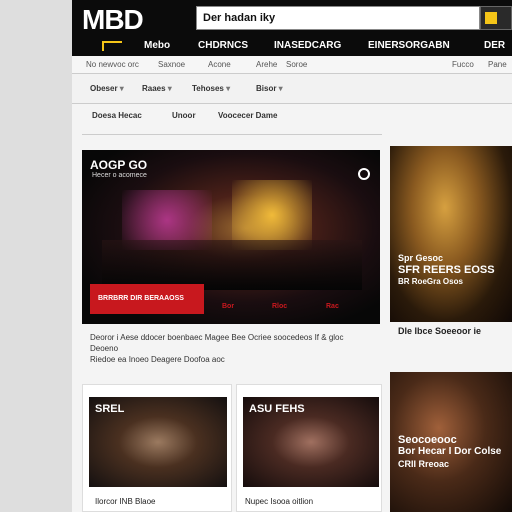  I want to click on bottom-card-left-caption: Ilorcor INB Blaoe, so click(125, 501).